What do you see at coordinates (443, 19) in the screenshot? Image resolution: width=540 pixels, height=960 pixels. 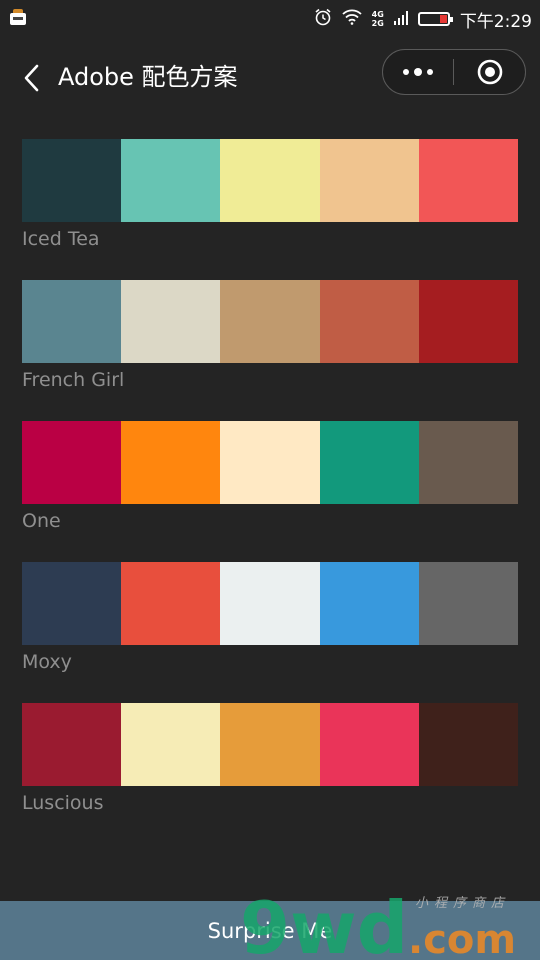 I see `battery-level` at bounding box center [443, 19].